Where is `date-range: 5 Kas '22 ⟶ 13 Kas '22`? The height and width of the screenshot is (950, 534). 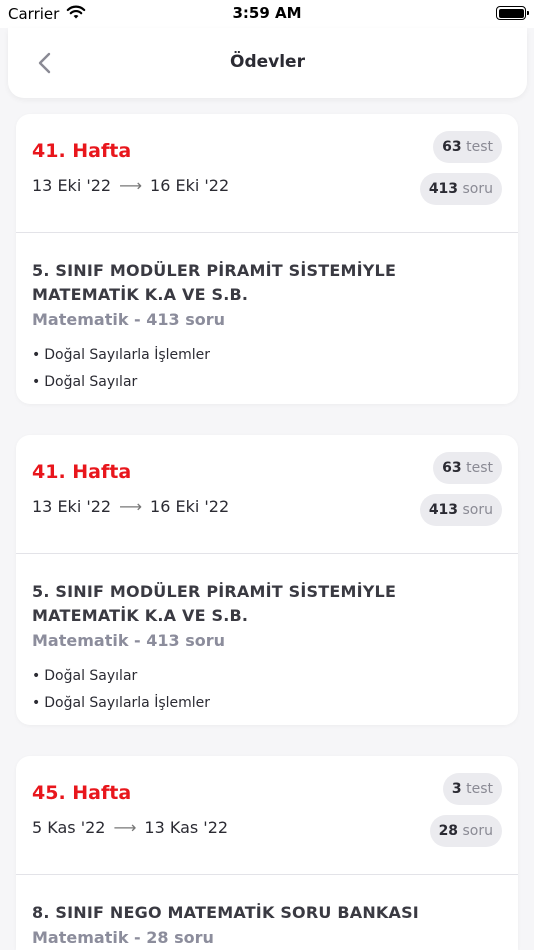
date-range: 5 Kas '22 ⟶ 13 Kas '22 is located at coordinates (130, 827).